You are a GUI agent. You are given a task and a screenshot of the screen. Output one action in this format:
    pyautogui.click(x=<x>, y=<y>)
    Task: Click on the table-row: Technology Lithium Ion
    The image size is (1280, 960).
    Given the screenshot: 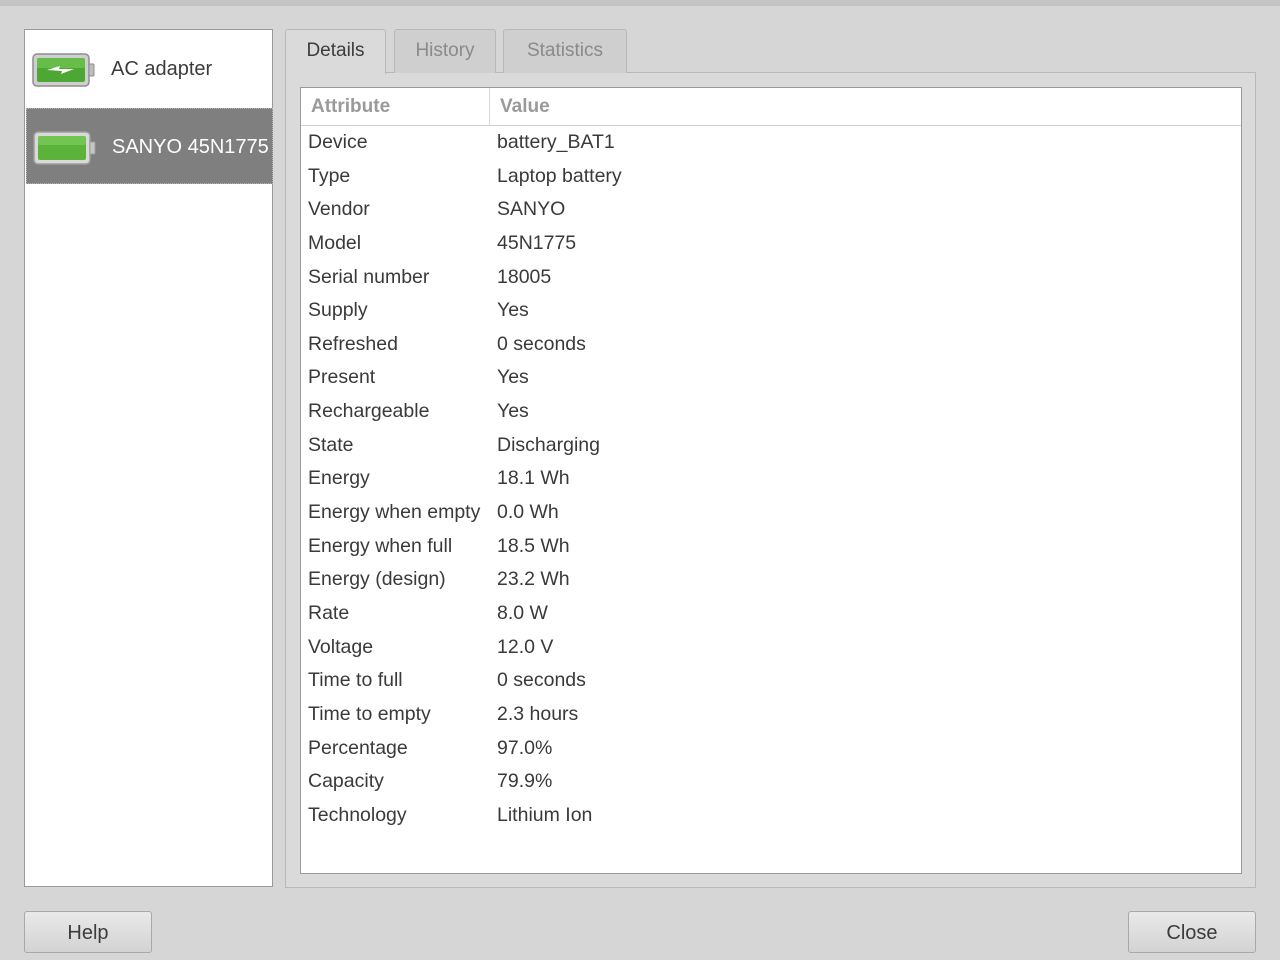 What is the action you would take?
    pyautogui.click(x=771, y=817)
    